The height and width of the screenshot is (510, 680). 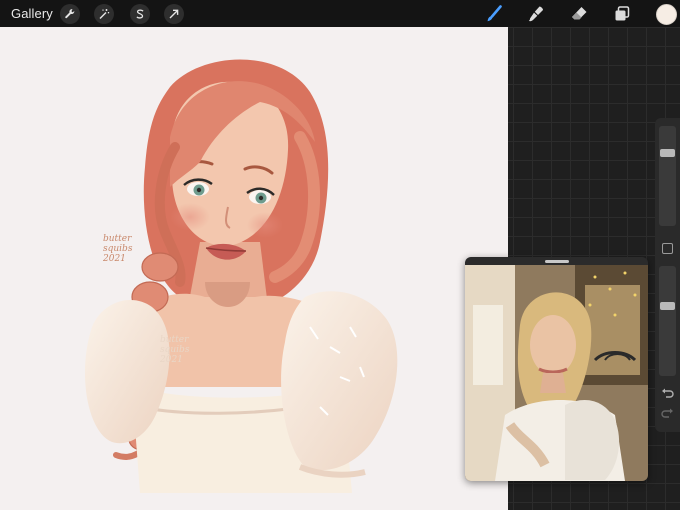 What do you see at coordinates (667, 305) in the screenshot?
I see `opacity-handle` at bounding box center [667, 305].